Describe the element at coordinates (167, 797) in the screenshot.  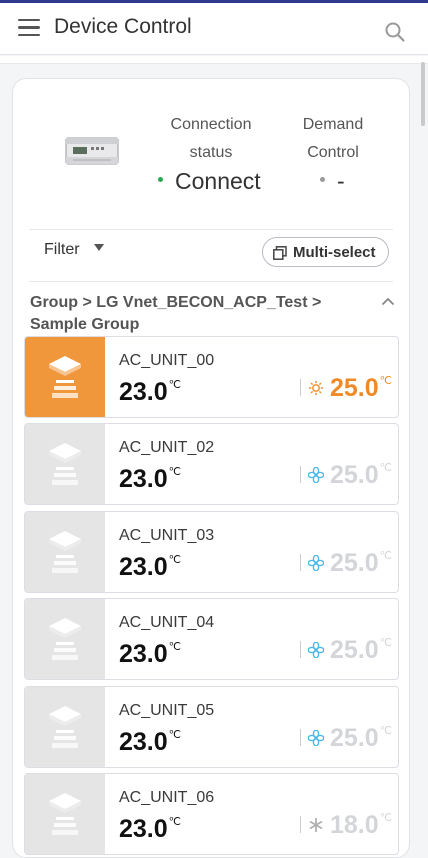
I see `unit-name: AC_UNIT_06` at that location.